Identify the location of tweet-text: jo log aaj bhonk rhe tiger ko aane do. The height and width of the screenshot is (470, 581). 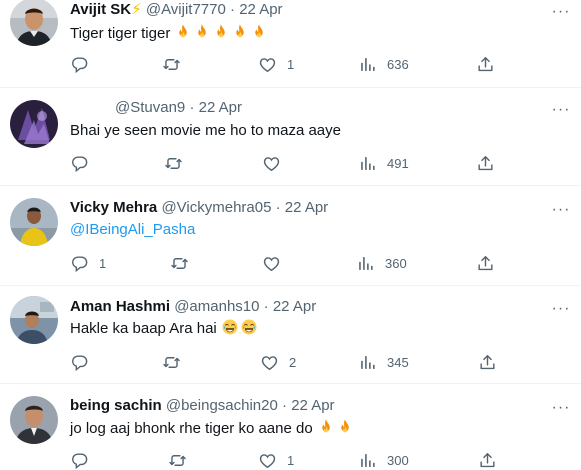
(212, 428).